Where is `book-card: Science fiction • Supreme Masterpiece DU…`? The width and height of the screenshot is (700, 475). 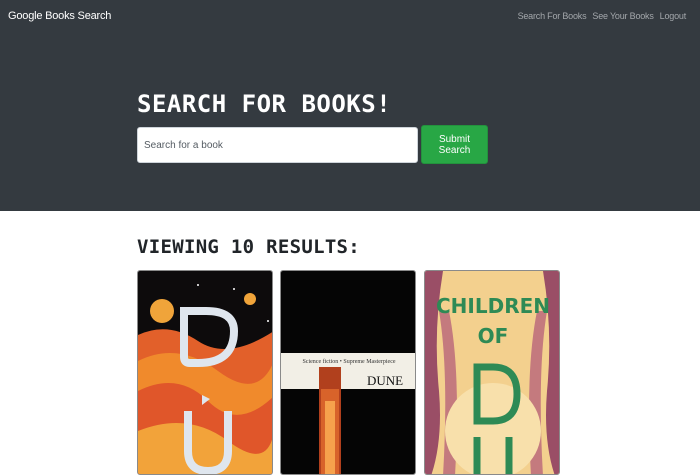 book-card: Science fiction • Supreme Masterpiece DU… is located at coordinates (348, 372).